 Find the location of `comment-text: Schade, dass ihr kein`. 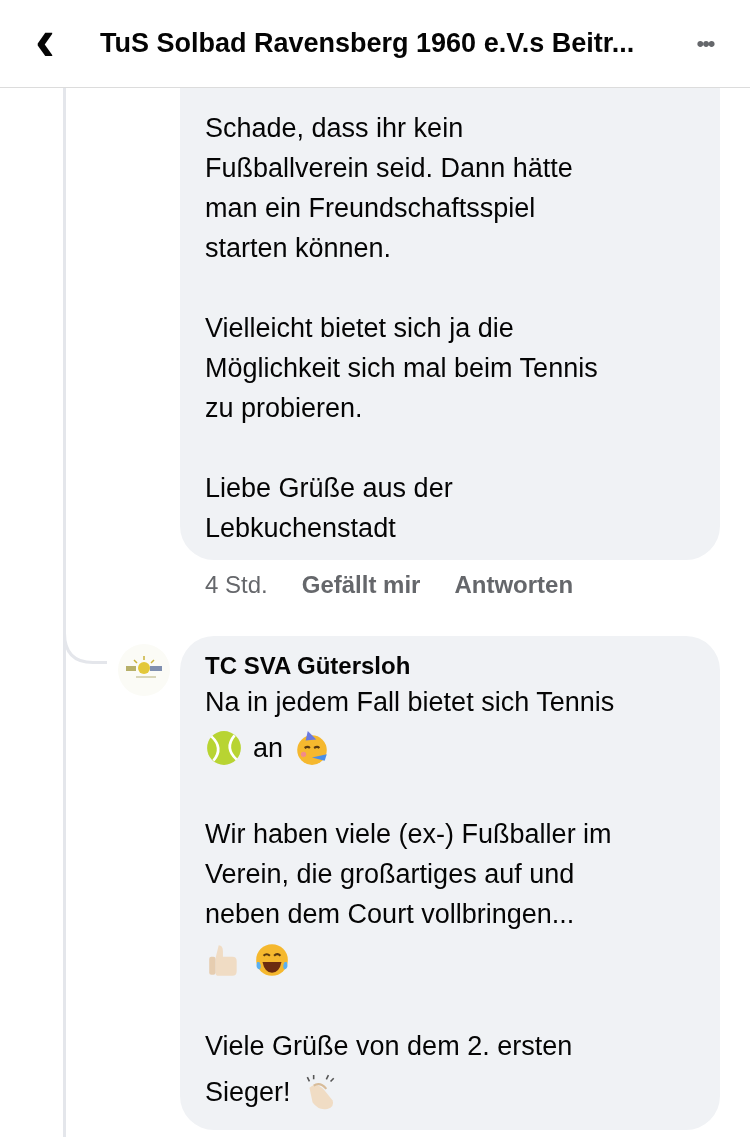

comment-text: Schade, dass ihr kein is located at coordinates (334, 128).